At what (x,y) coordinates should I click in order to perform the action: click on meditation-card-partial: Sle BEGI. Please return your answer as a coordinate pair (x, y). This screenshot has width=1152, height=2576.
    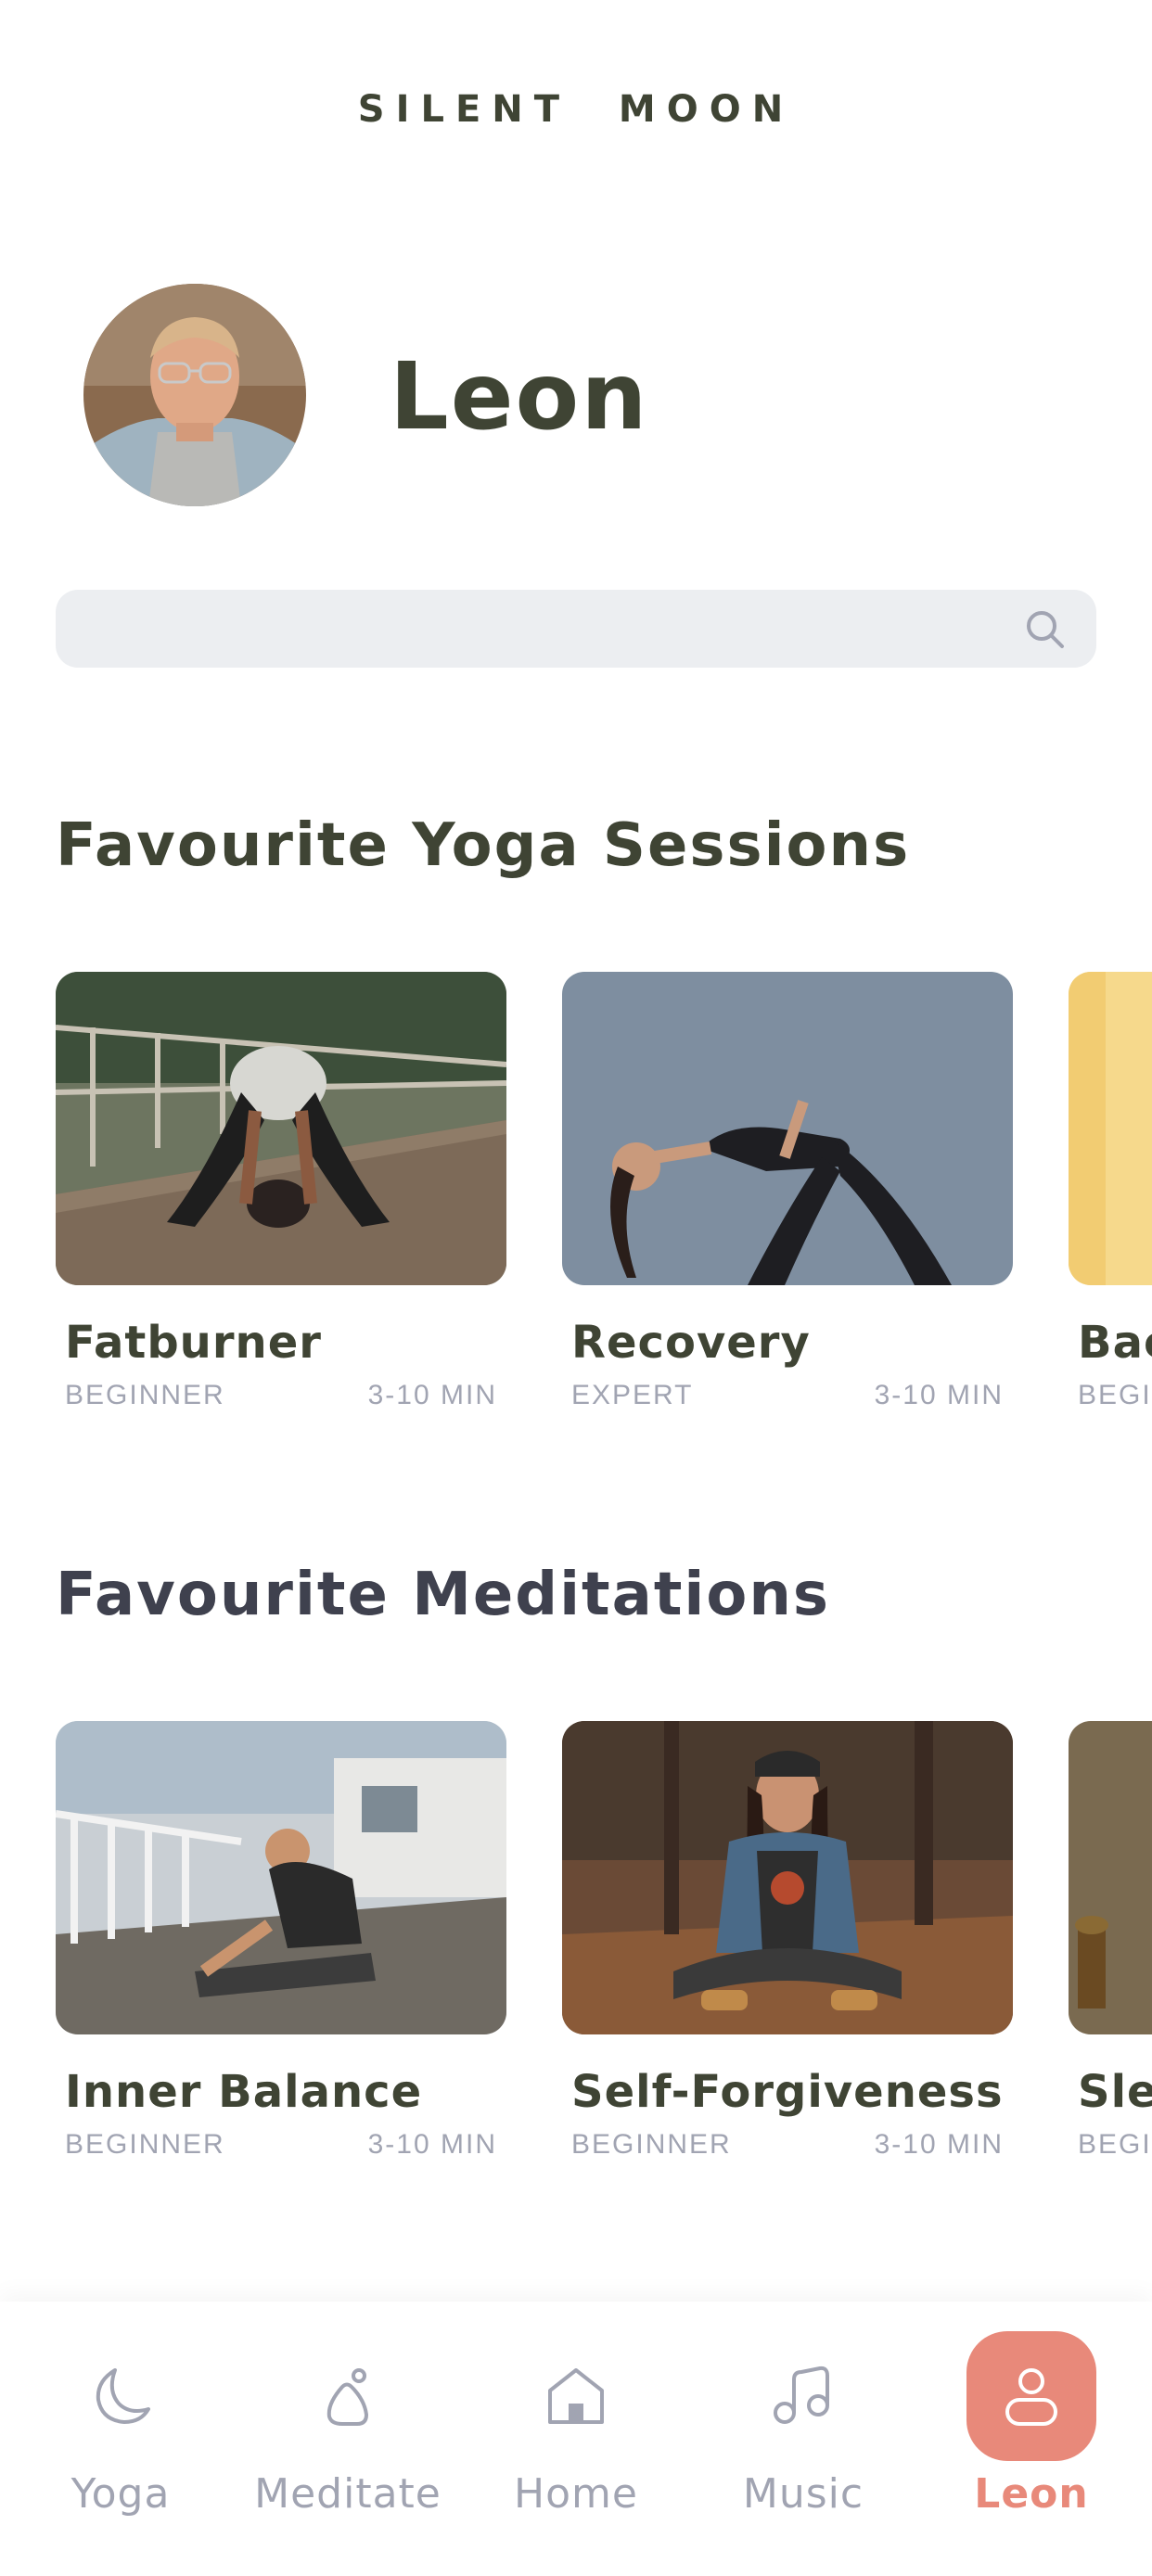
    Looking at the image, I should click on (1110, 1940).